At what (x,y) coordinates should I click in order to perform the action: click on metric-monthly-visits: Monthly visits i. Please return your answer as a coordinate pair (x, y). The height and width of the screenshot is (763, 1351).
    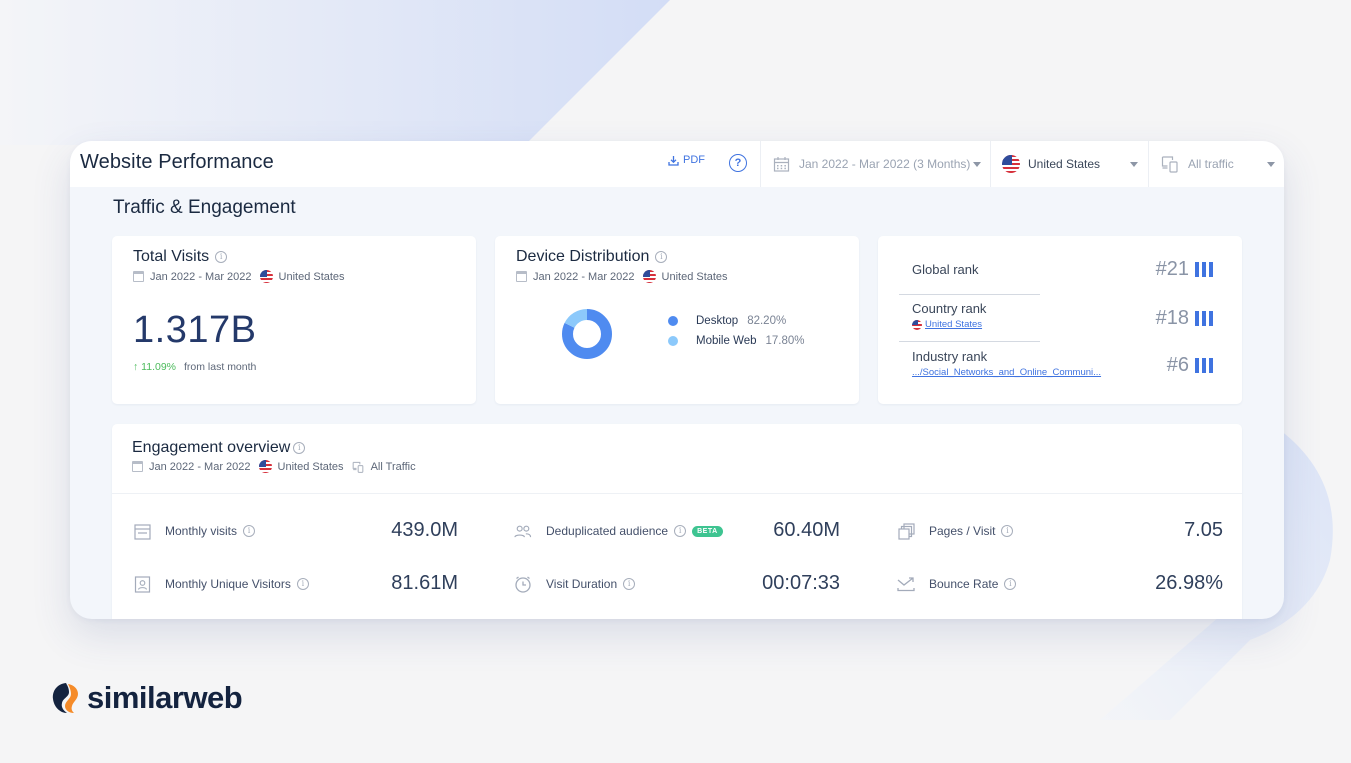
    Looking at the image, I should click on (194, 531).